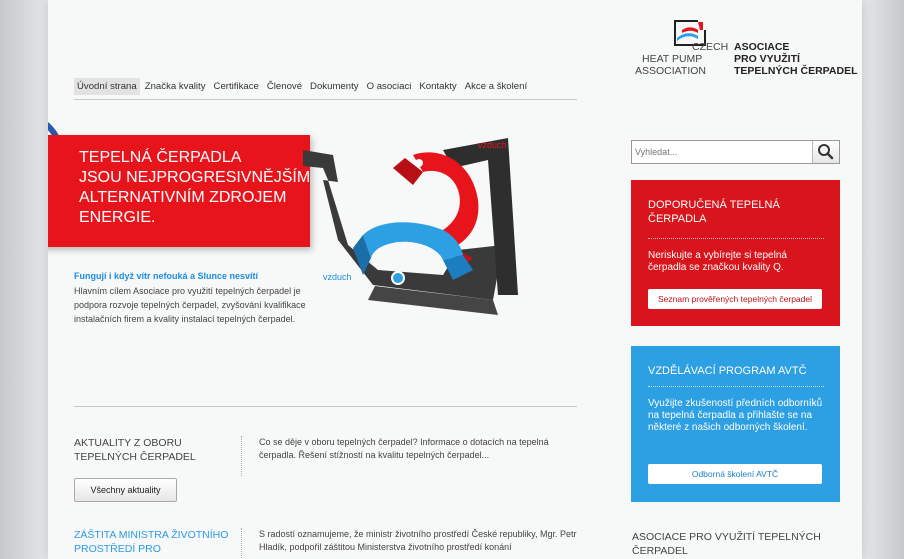 The height and width of the screenshot is (559, 904). I want to click on search-box, so click(735, 152).